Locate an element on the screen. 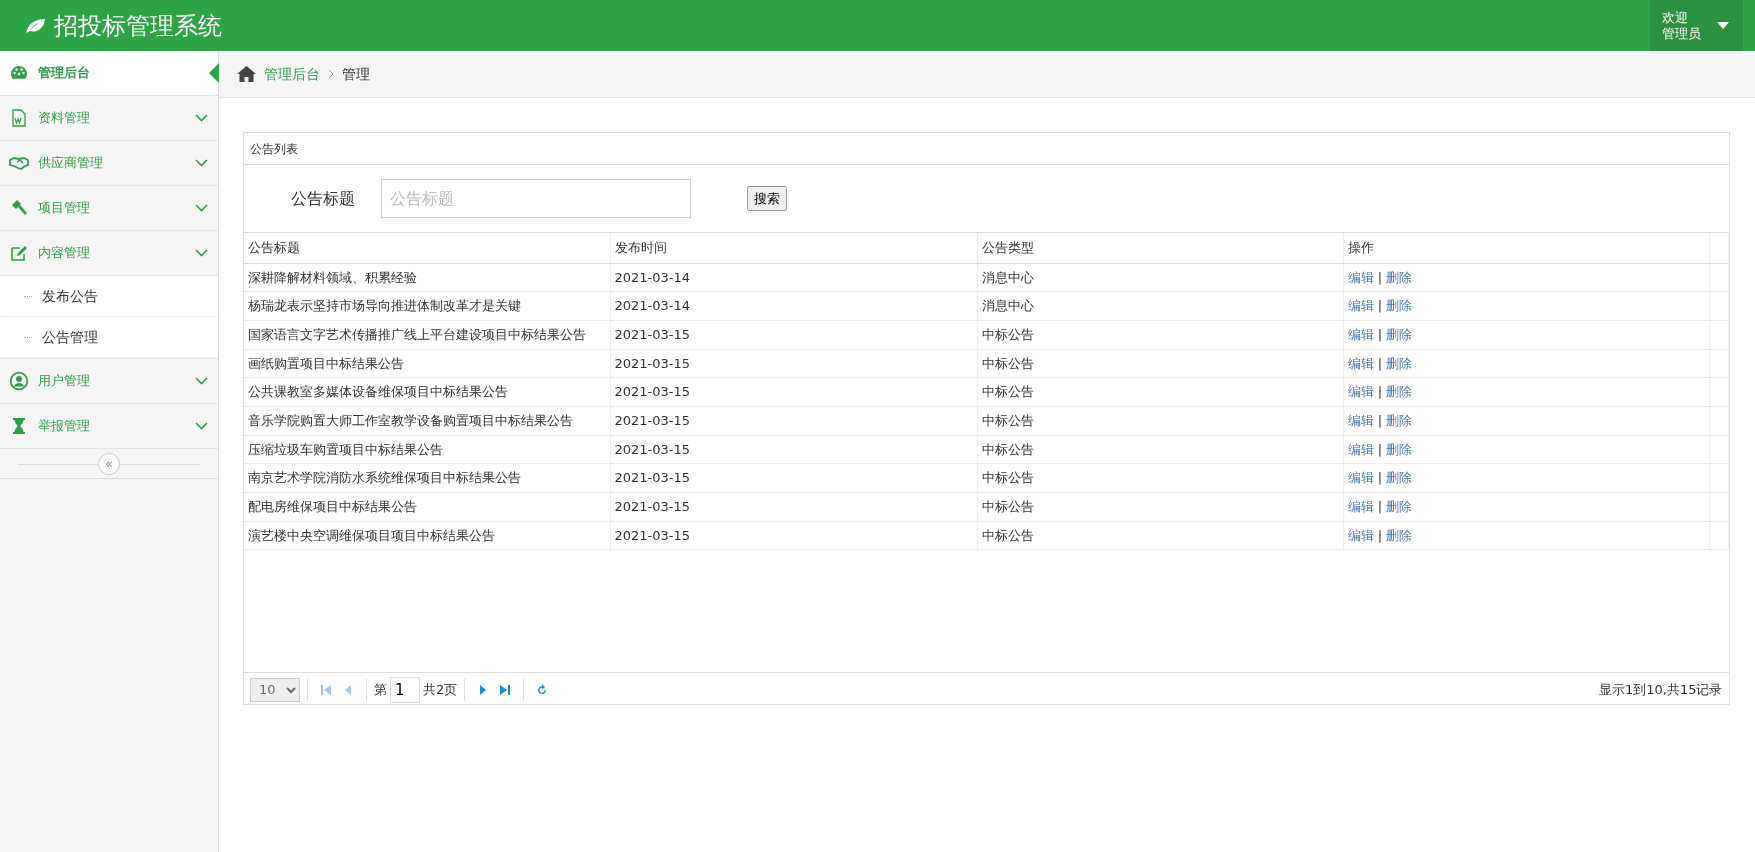 This screenshot has height=852, width=1755. user-menu: 欢迎 管理员 is located at coordinates (1696, 25).